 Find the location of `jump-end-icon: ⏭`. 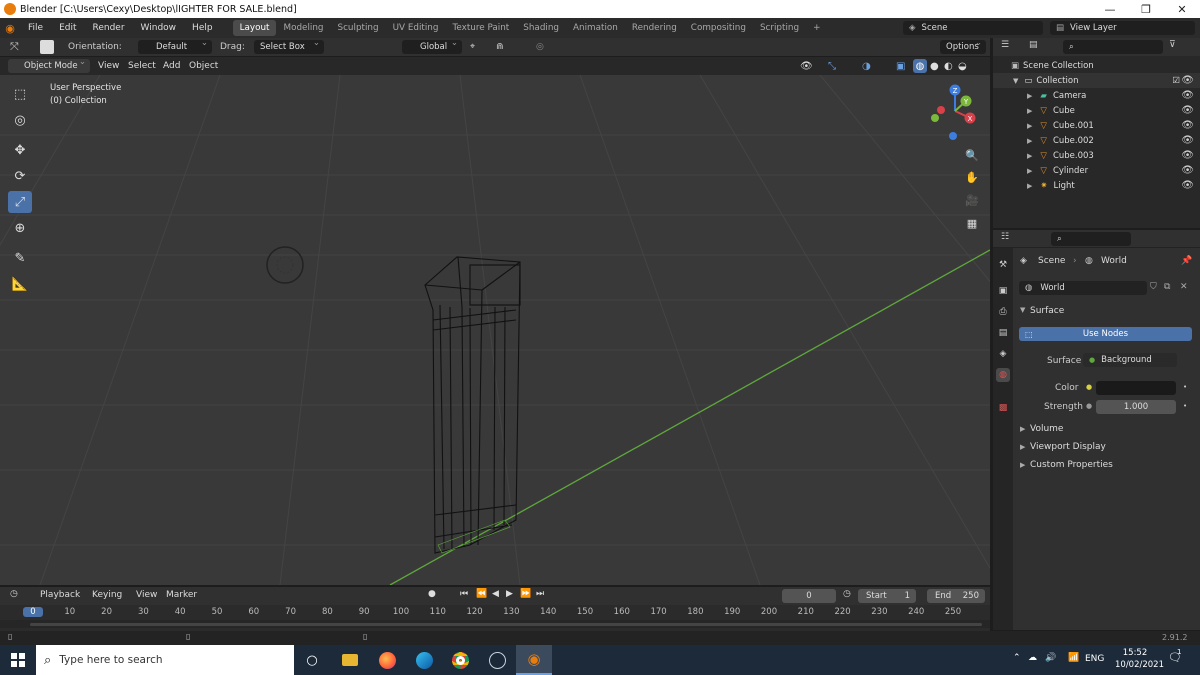

jump-end-icon: ⏭ is located at coordinates (540, 594).